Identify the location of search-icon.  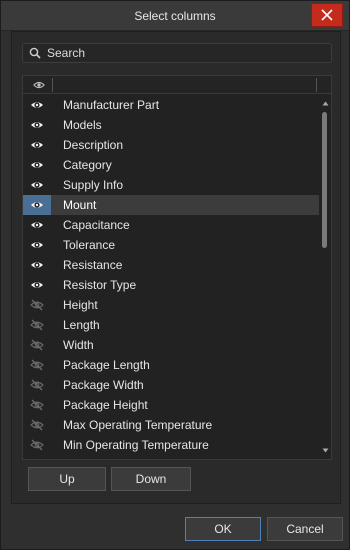
(35, 53).